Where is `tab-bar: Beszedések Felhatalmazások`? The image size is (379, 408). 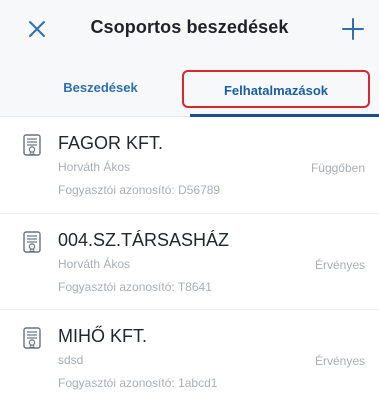
tab-bar: Beszedések Felhatalmazások is located at coordinates (189, 88).